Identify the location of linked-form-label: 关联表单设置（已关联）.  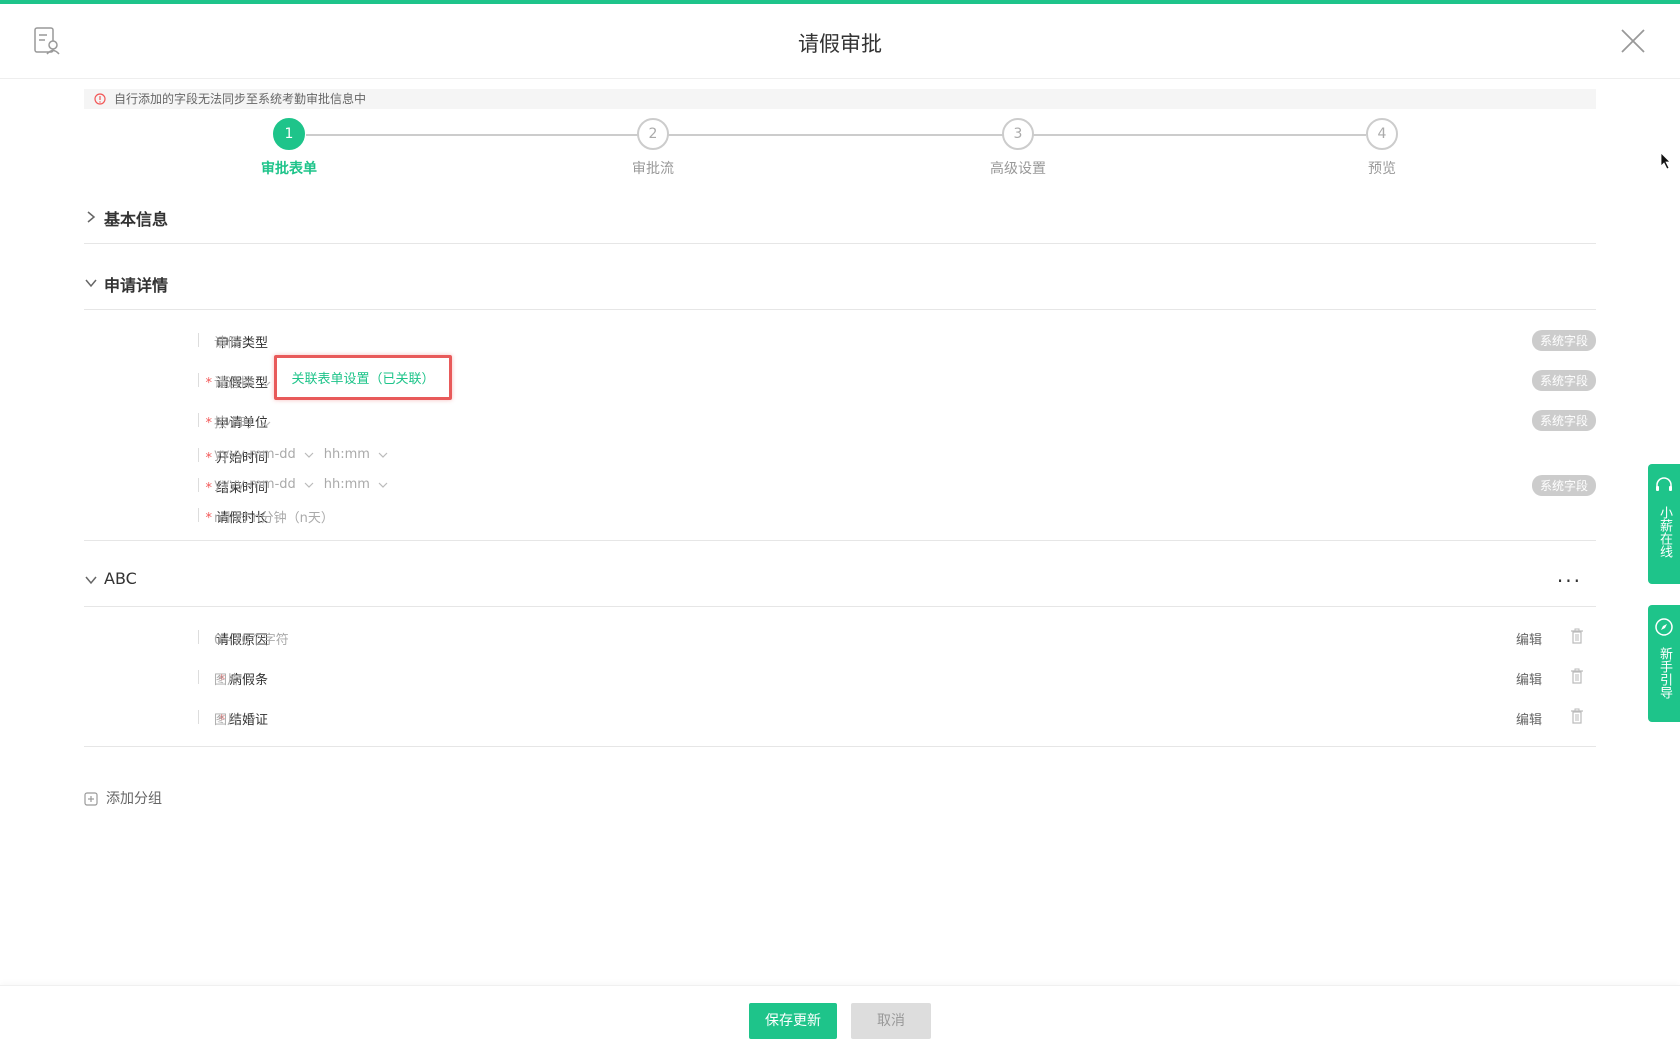
(363, 379).